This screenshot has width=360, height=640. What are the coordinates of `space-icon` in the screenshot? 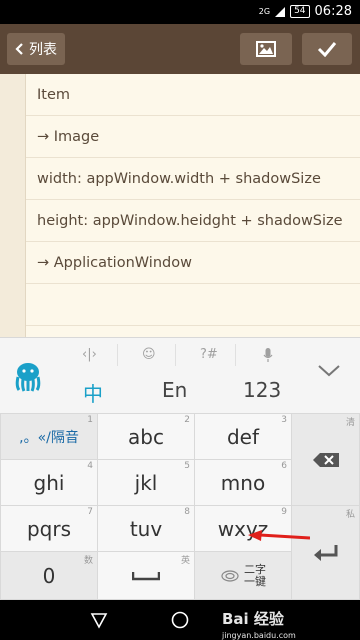 It's located at (146, 575).